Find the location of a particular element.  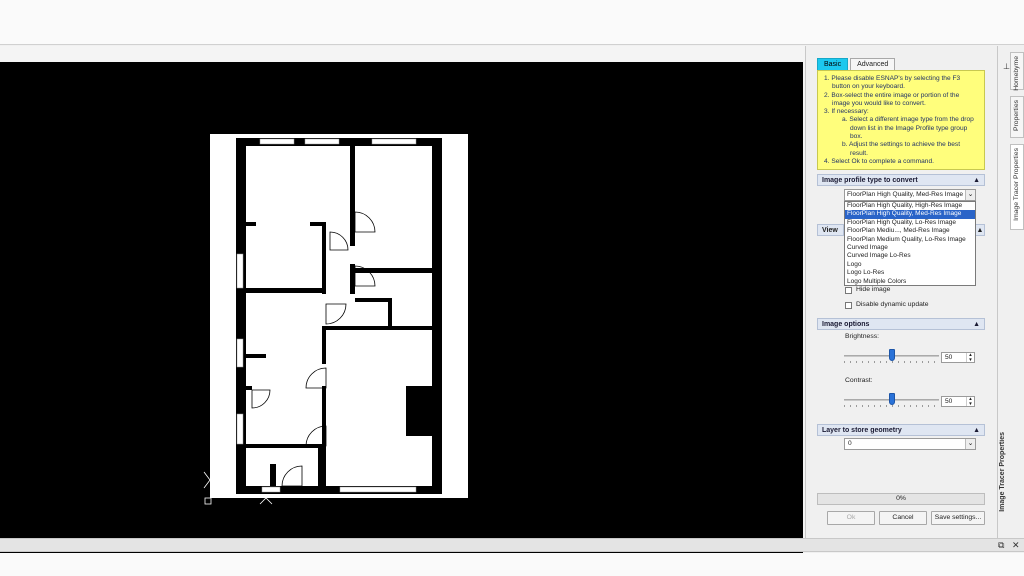

dropdown-option: FloorPlan Medium Quality, Lo-Res Image is located at coordinates (910, 240).